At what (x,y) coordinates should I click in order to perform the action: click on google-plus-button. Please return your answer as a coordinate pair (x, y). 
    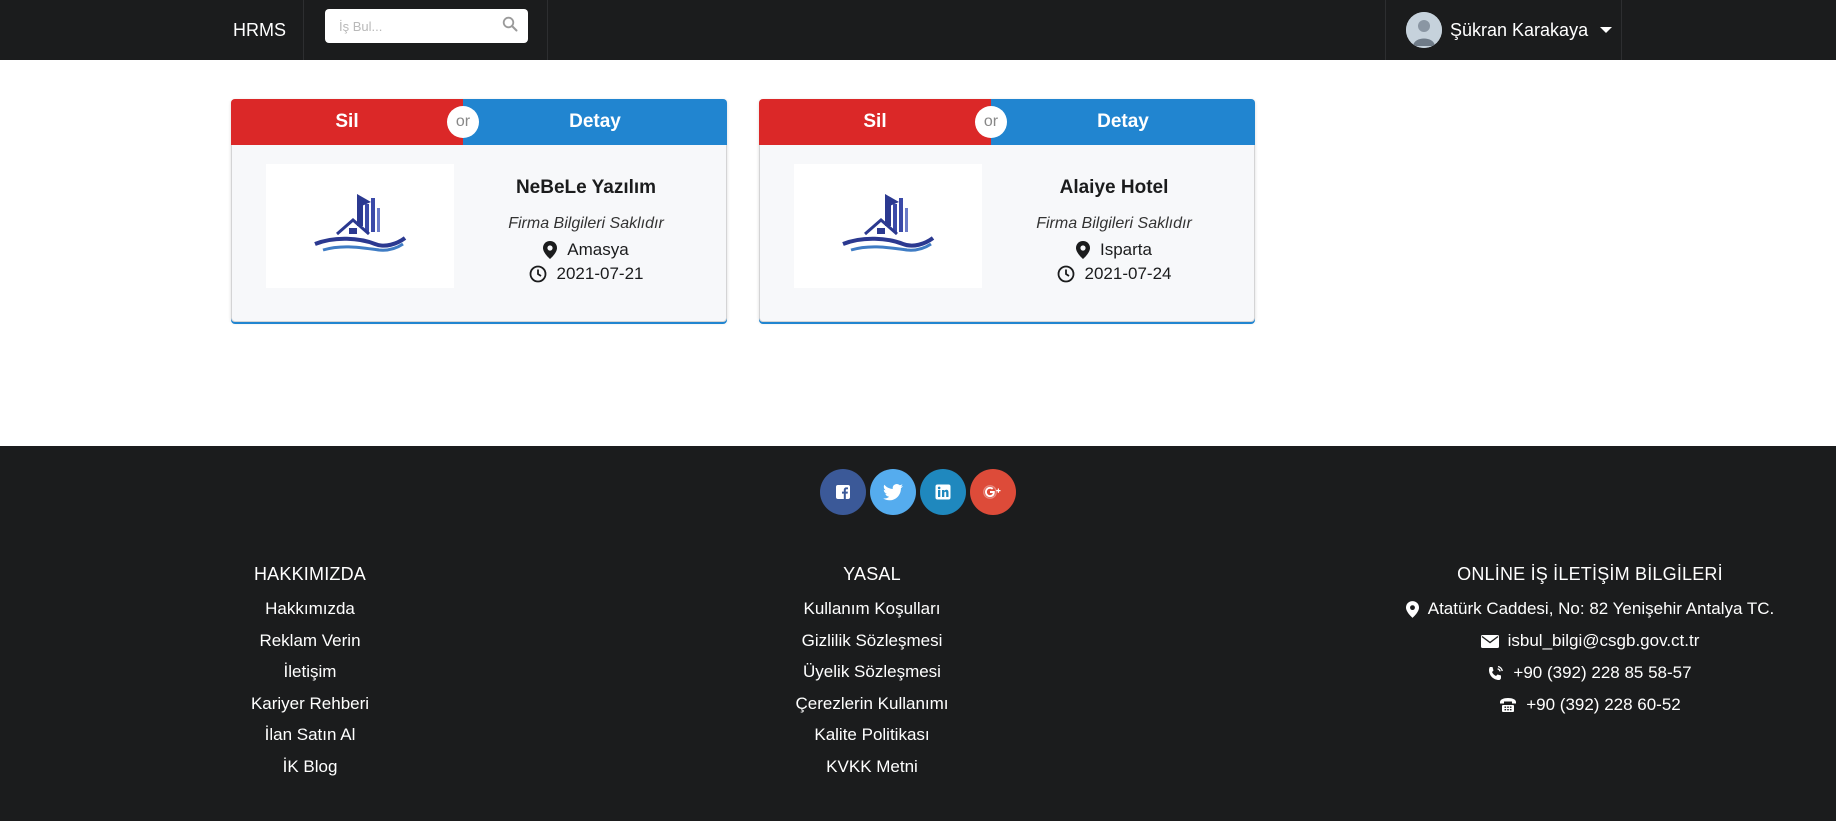
    Looking at the image, I should click on (993, 492).